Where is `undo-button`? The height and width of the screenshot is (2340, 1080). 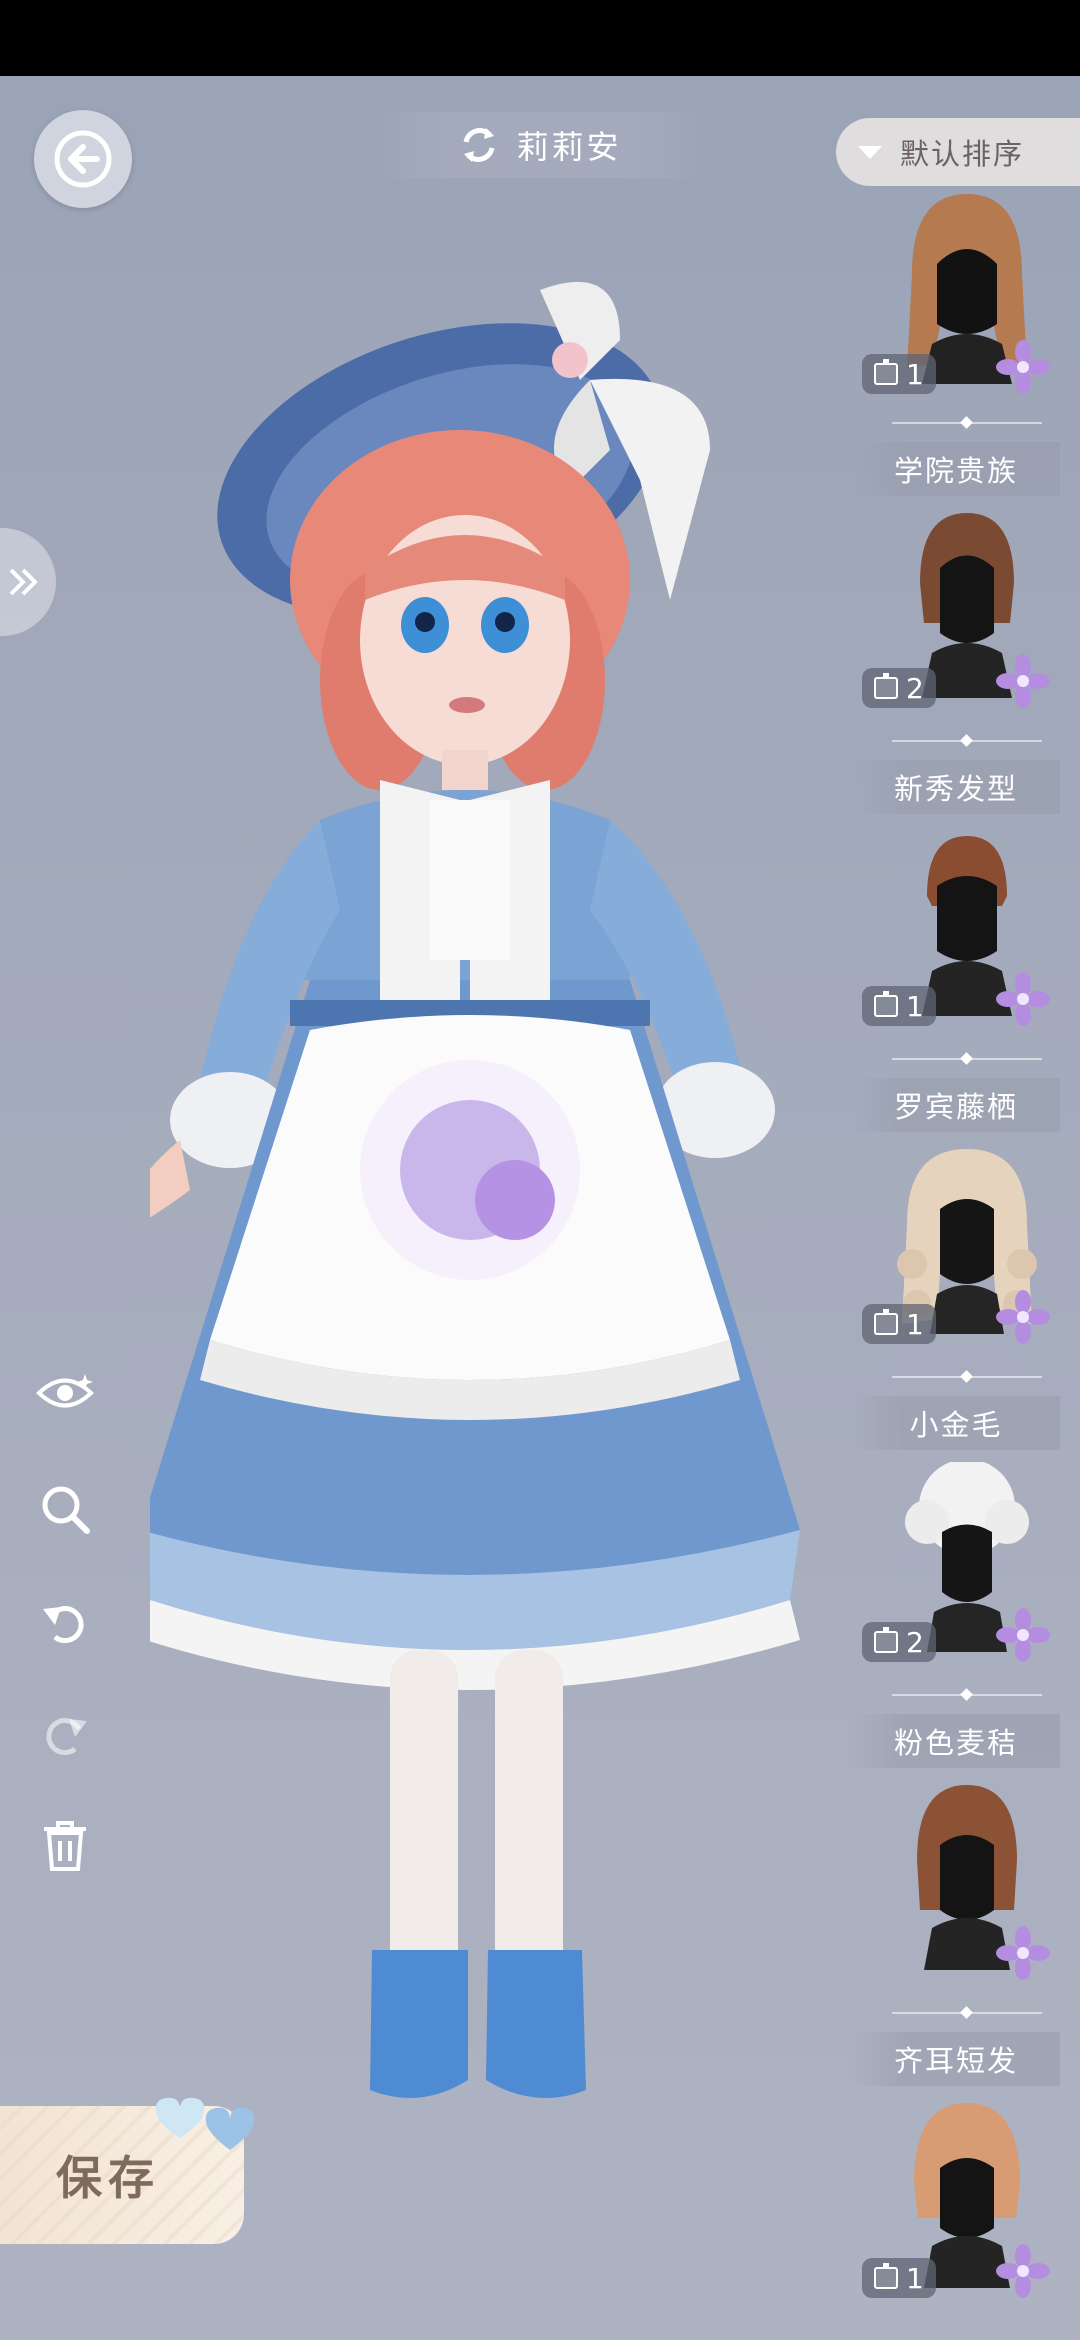 undo-button is located at coordinates (65, 1623).